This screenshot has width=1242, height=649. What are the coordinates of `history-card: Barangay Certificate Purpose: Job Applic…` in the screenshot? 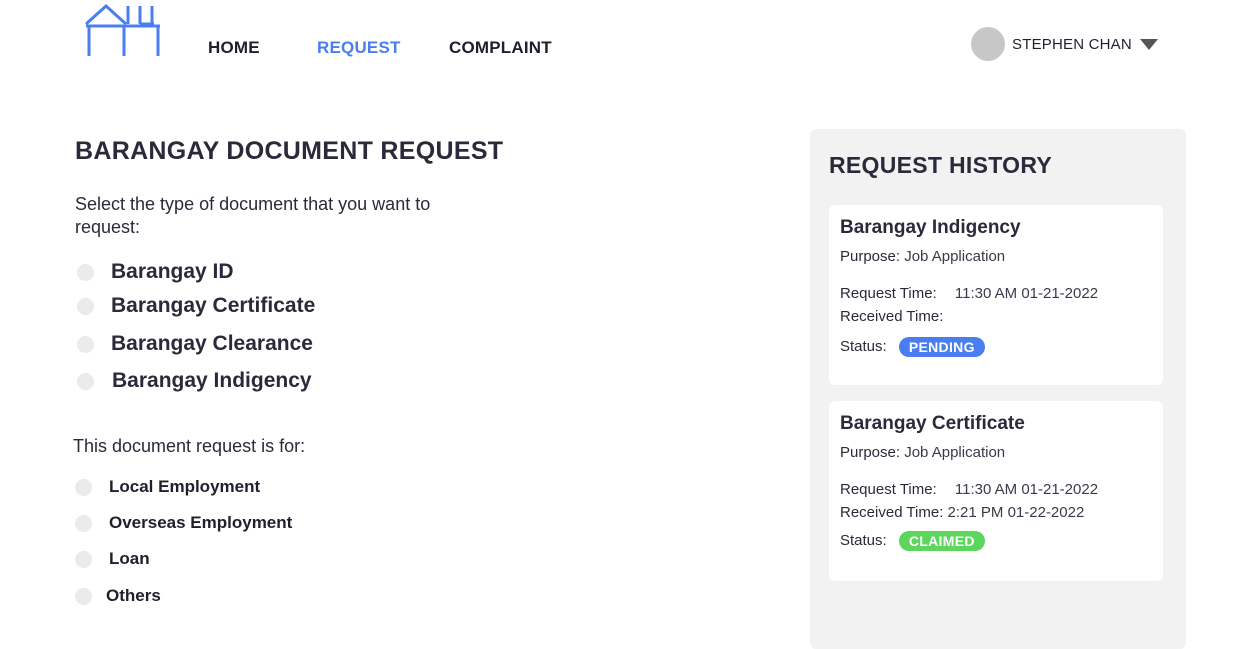 It's located at (996, 491).